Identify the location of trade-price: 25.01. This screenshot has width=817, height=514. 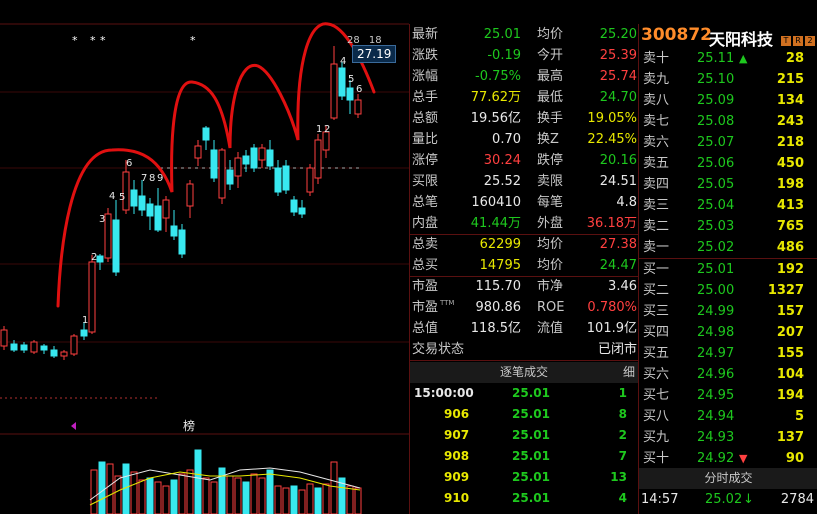
(531, 477).